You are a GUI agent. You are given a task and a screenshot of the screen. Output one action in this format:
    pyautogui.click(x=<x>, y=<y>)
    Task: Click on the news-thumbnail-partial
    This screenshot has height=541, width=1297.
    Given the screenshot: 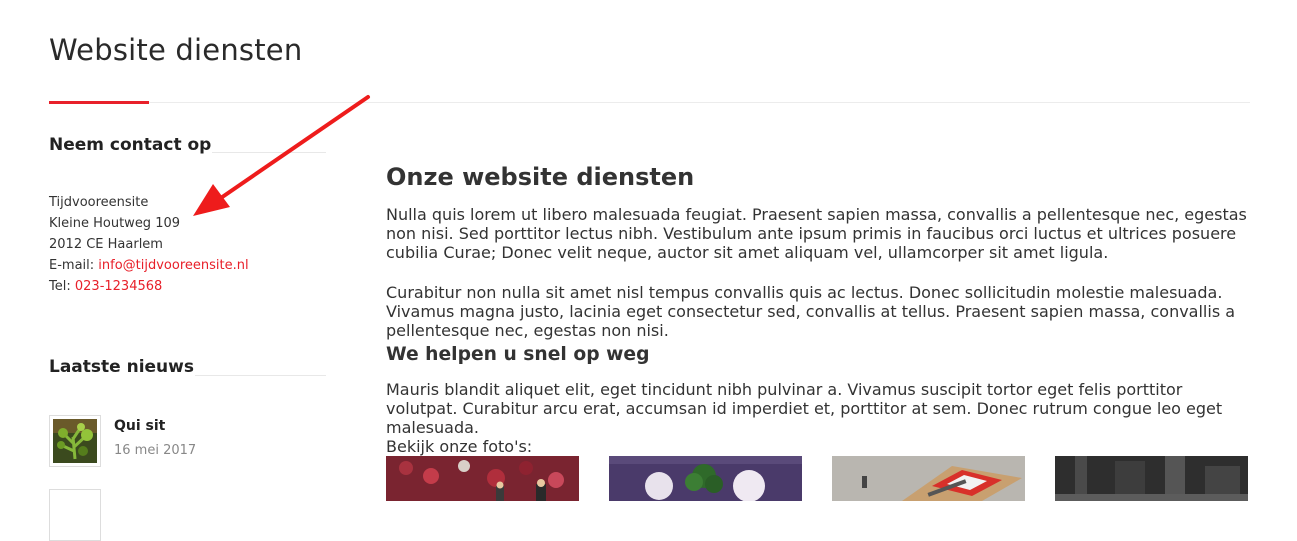 What is the action you would take?
    pyautogui.click(x=75, y=515)
    